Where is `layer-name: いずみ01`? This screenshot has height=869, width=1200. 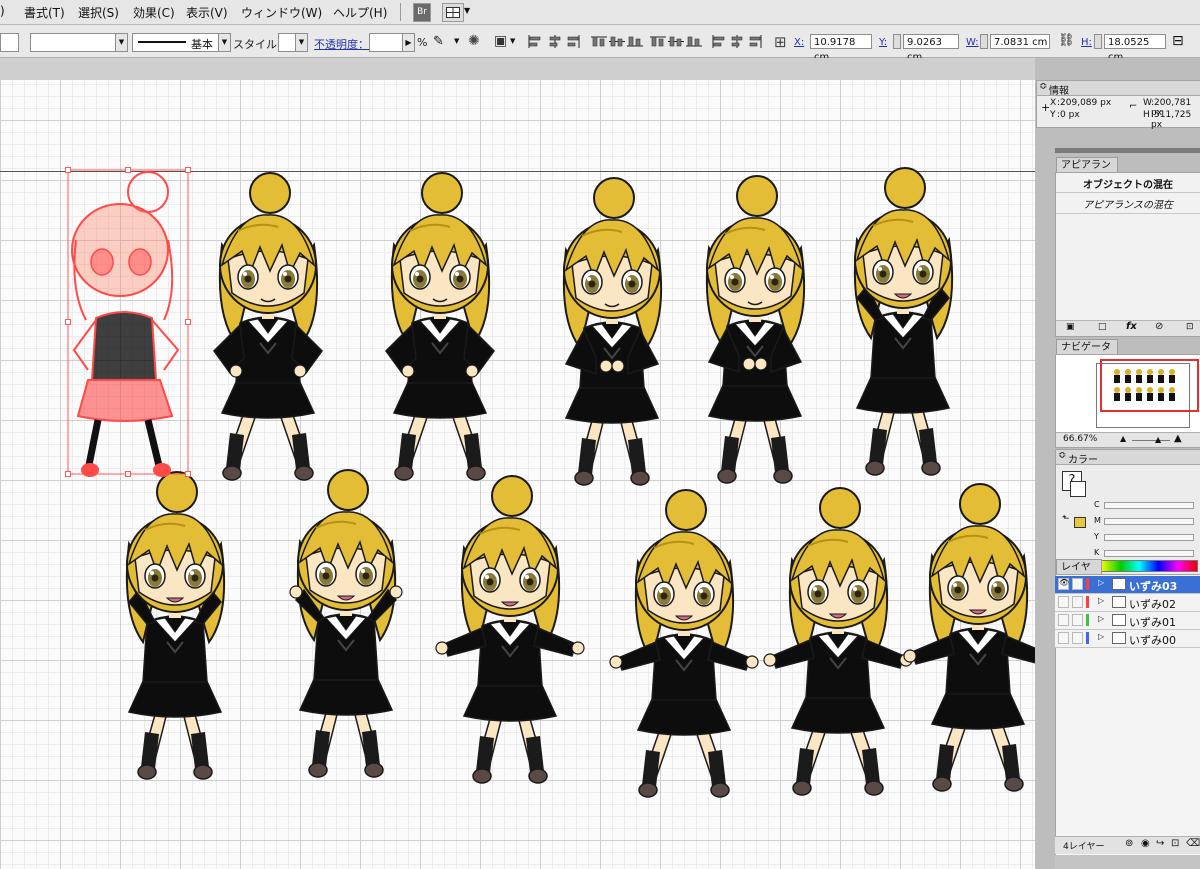 layer-name: いずみ01 is located at coordinates (1152, 622).